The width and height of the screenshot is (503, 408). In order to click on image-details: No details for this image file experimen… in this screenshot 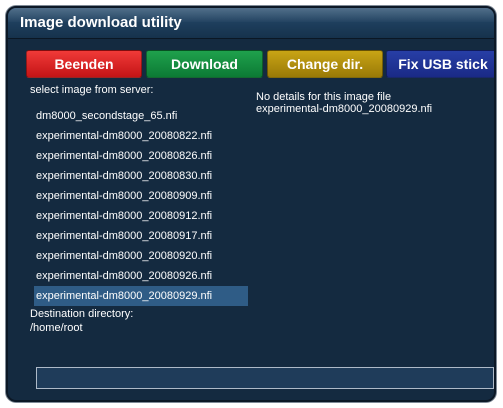, I will do `click(344, 103)`.